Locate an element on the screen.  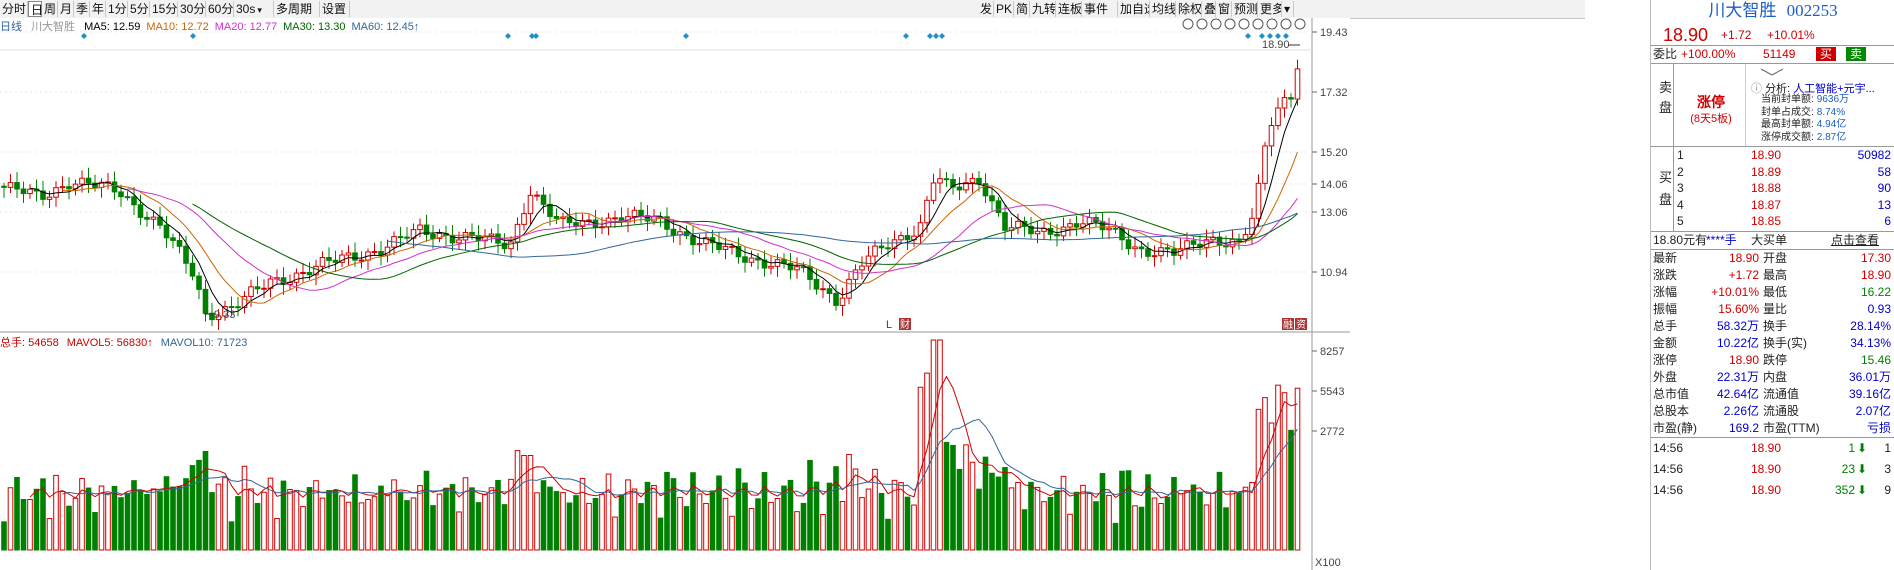
tool-button-8: 除权 is located at coordinates (1189, 9).